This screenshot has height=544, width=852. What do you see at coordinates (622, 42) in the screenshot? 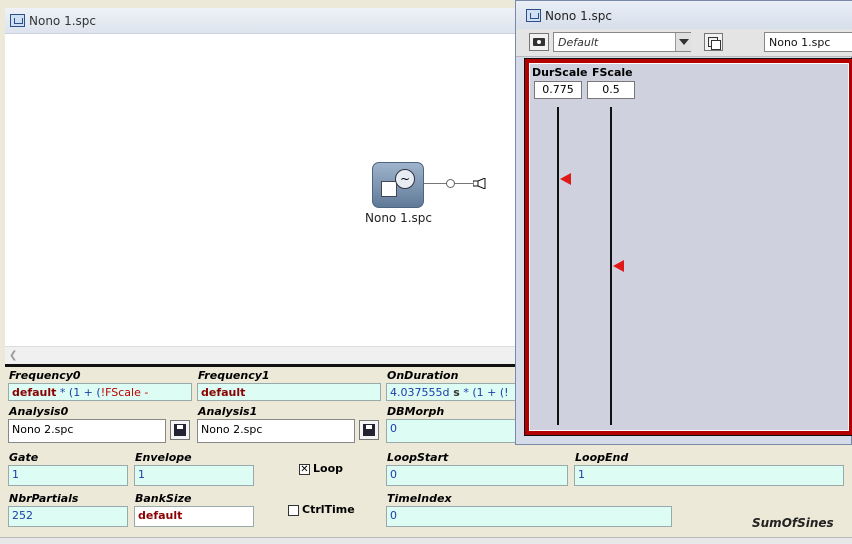
I see `preset-select: Default` at bounding box center [622, 42].